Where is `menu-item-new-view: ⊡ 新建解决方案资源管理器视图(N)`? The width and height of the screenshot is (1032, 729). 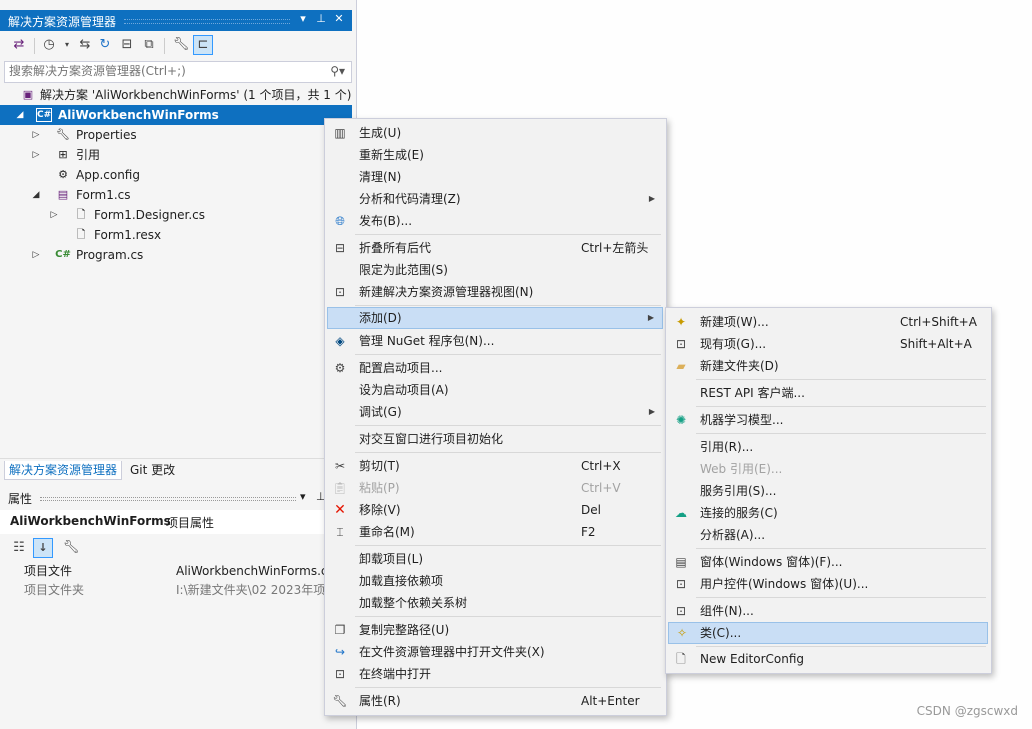
menu-item-new-view: ⊡ 新建解决方案资源管理器视图(N) is located at coordinates (495, 292).